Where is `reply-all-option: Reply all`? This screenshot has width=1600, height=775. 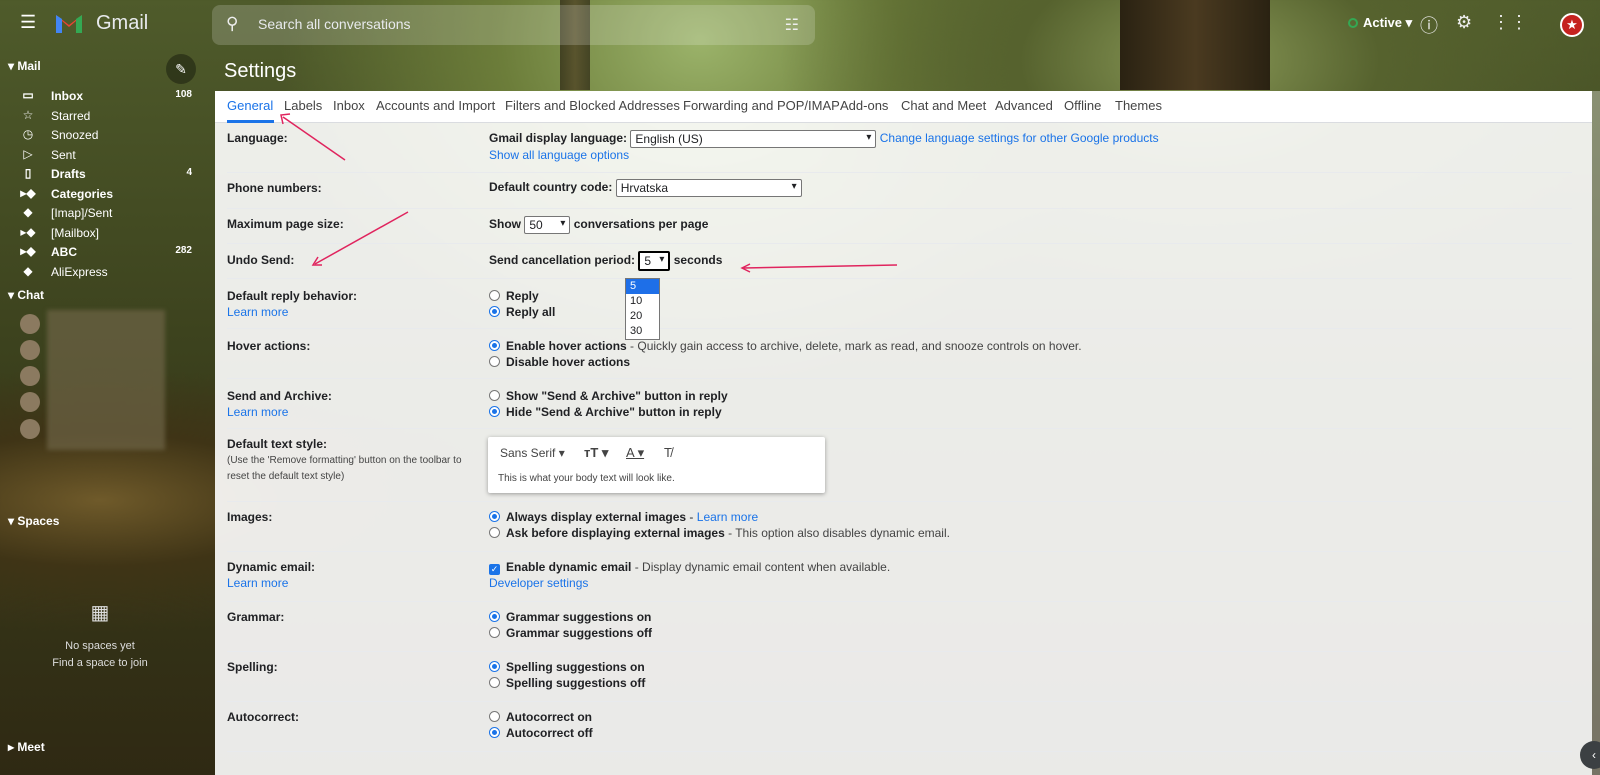 reply-all-option: Reply all is located at coordinates (522, 312).